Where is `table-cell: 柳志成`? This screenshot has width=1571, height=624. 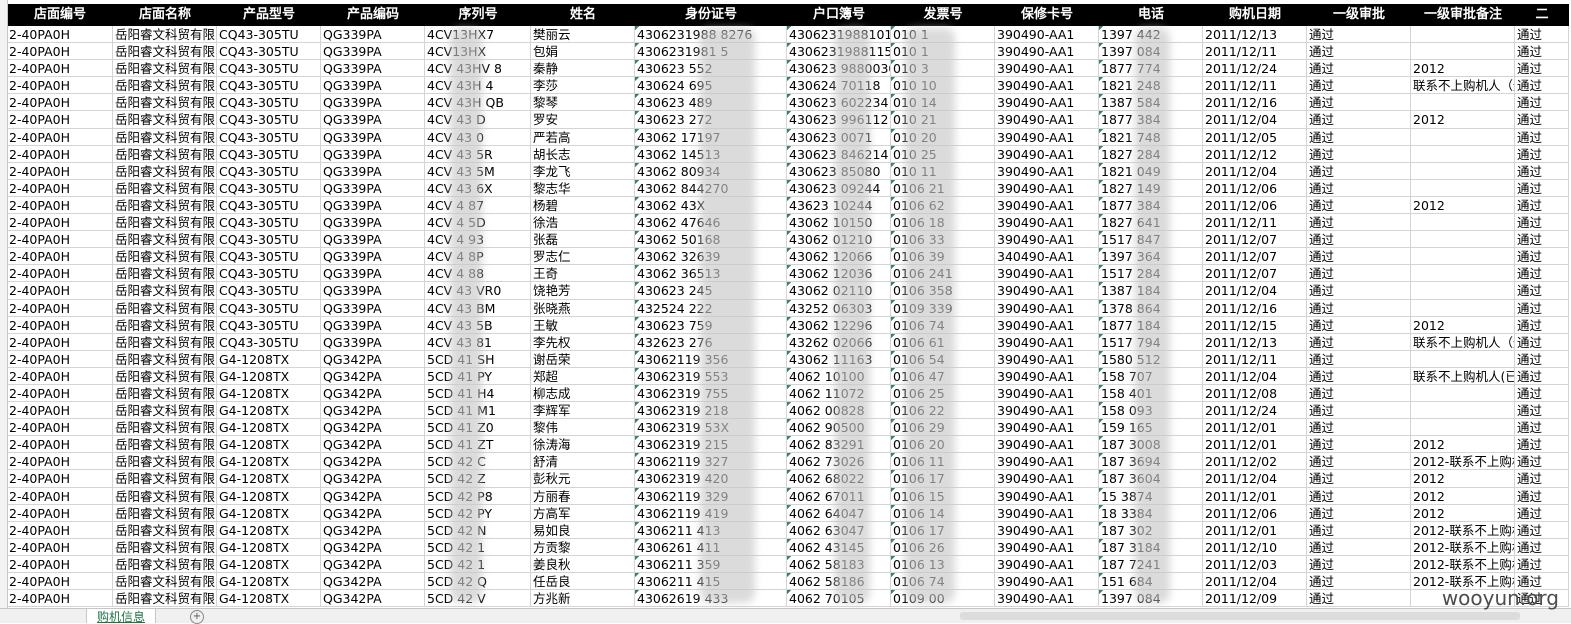
table-cell: 柳志成 is located at coordinates (583, 393).